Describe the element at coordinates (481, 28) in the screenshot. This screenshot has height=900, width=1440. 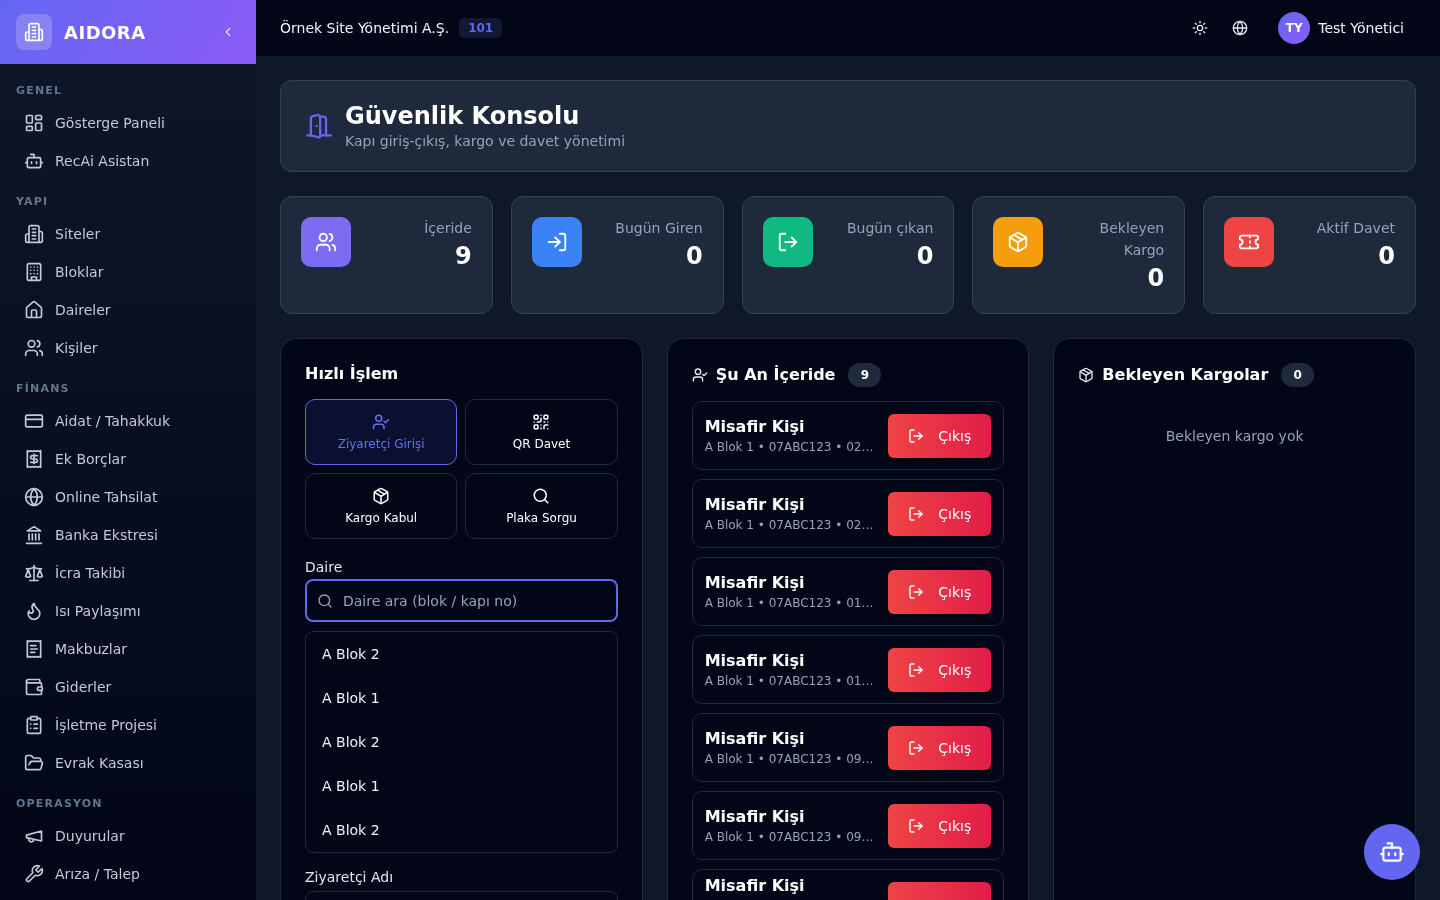
I see `unit-badge: 101` at that location.